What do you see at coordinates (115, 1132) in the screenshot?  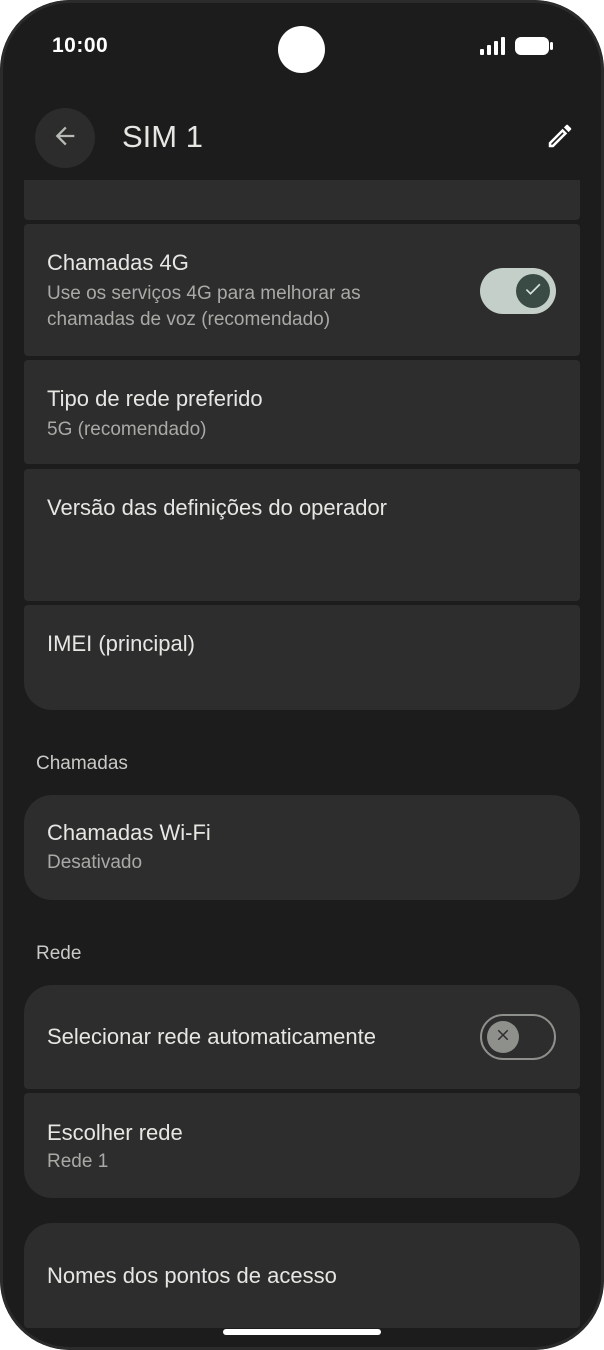 I see `choose-network-title: Escolher rede` at bounding box center [115, 1132].